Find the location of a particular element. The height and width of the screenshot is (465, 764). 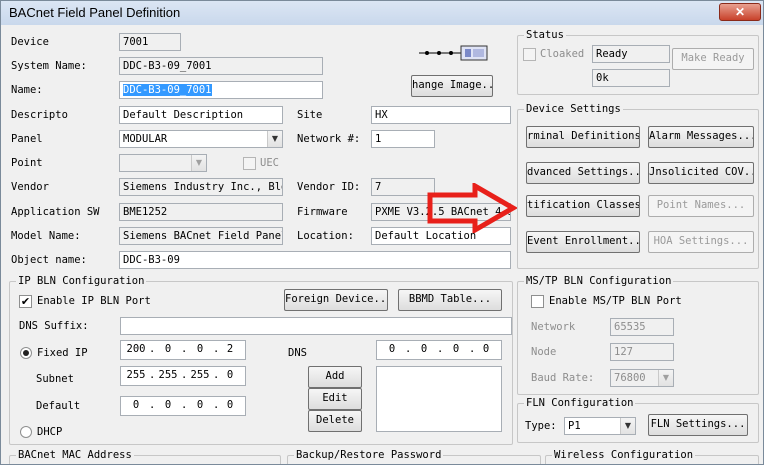

red-arrow-annotation-icon is located at coordinates (472, 208).